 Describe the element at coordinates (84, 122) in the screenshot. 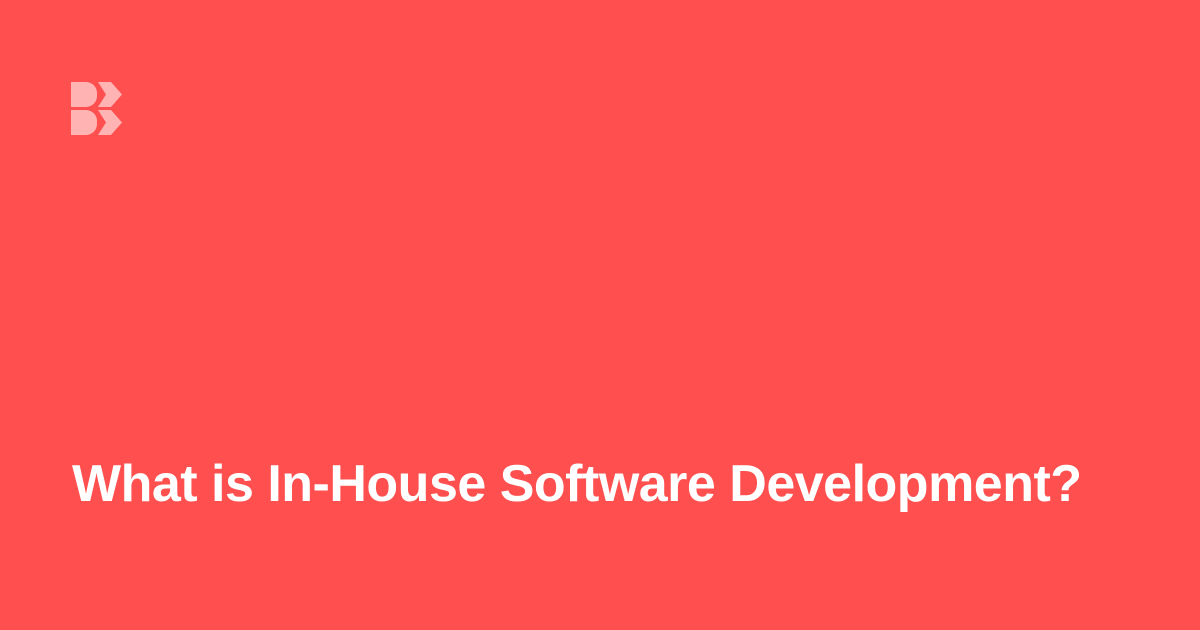

I see `logo-shape-bottom-left` at that location.